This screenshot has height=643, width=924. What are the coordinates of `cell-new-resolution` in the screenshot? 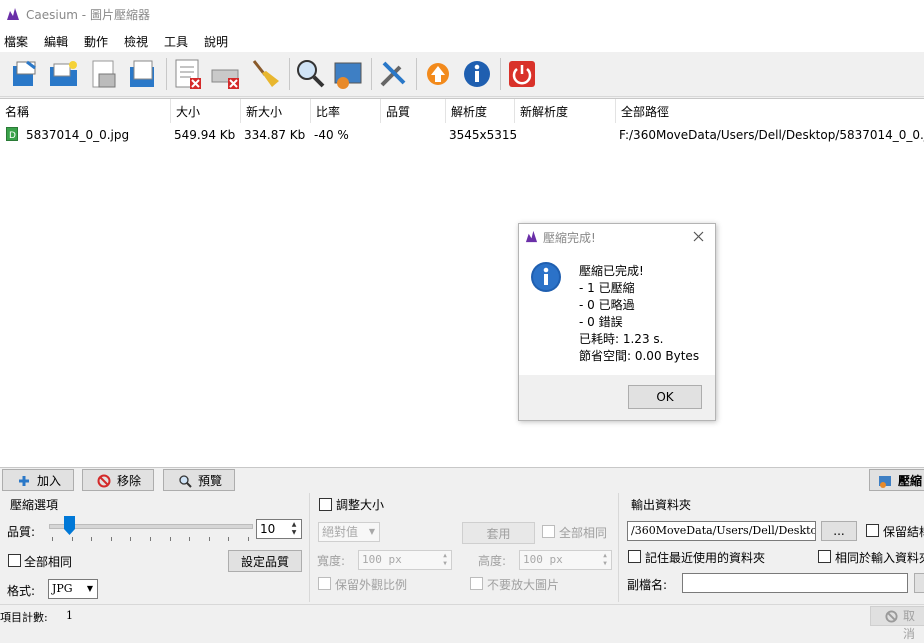 It's located at (565, 135).